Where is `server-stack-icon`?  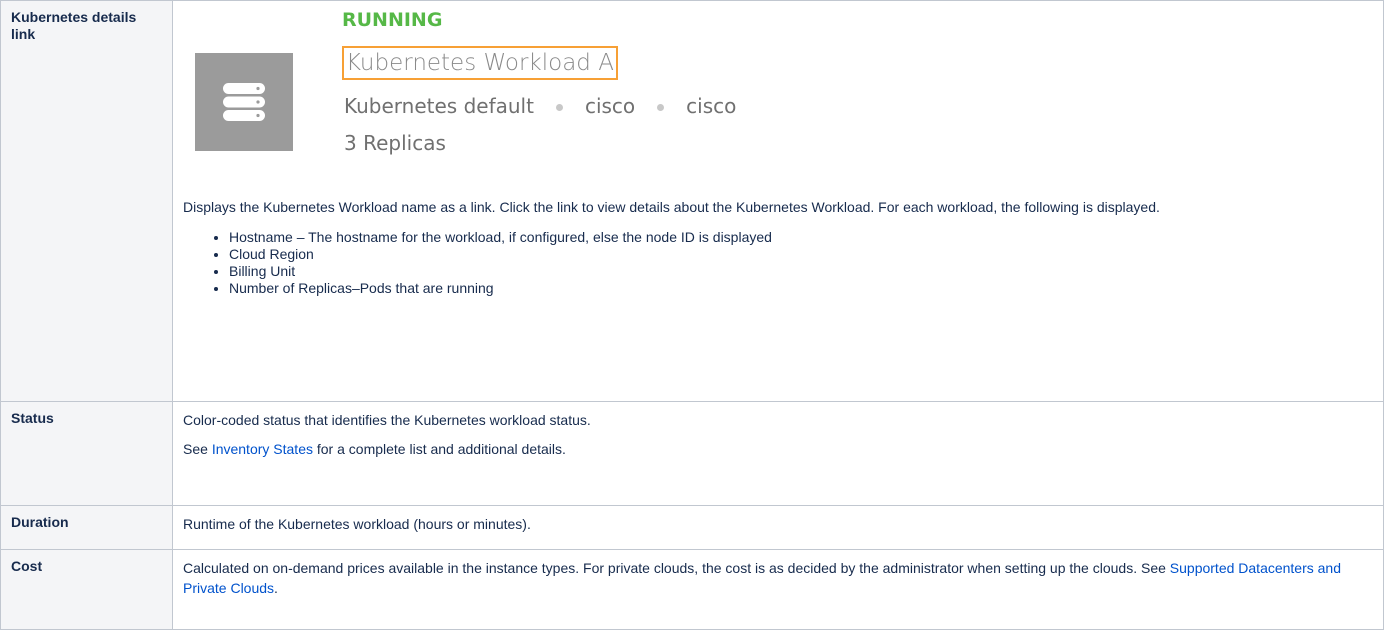
server-stack-icon is located at coordinates (244, 102).